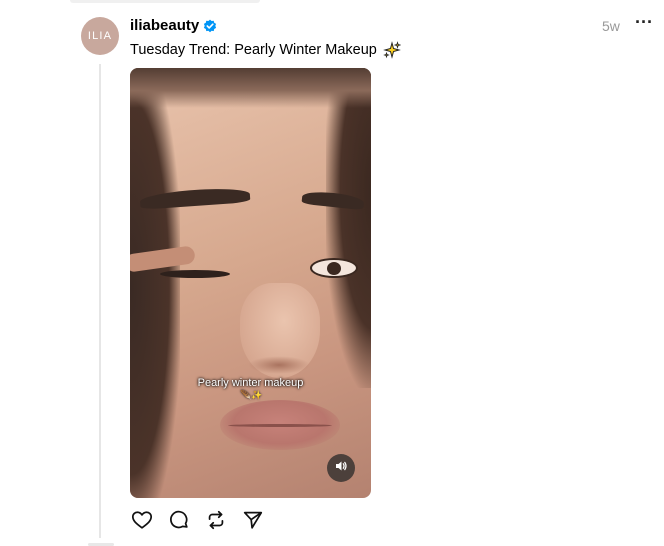  What do you see at coordinates (100, 301) in the screenshot?
I see `thread-line` at bounding box center [100, 301].